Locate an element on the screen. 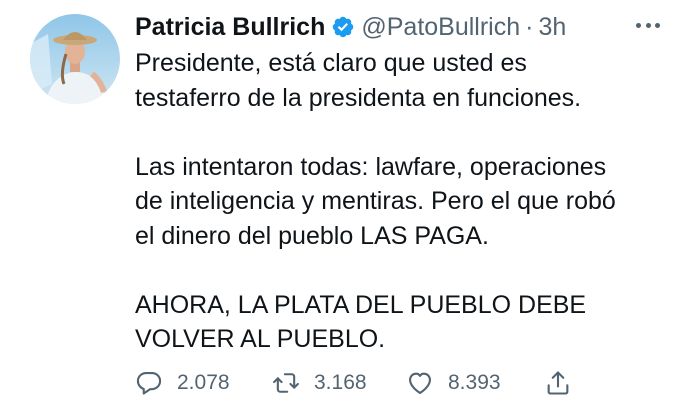 This screenshot has width=694, height=400. author-name: Patricia Bullrich is located at coordinates (230, 27).